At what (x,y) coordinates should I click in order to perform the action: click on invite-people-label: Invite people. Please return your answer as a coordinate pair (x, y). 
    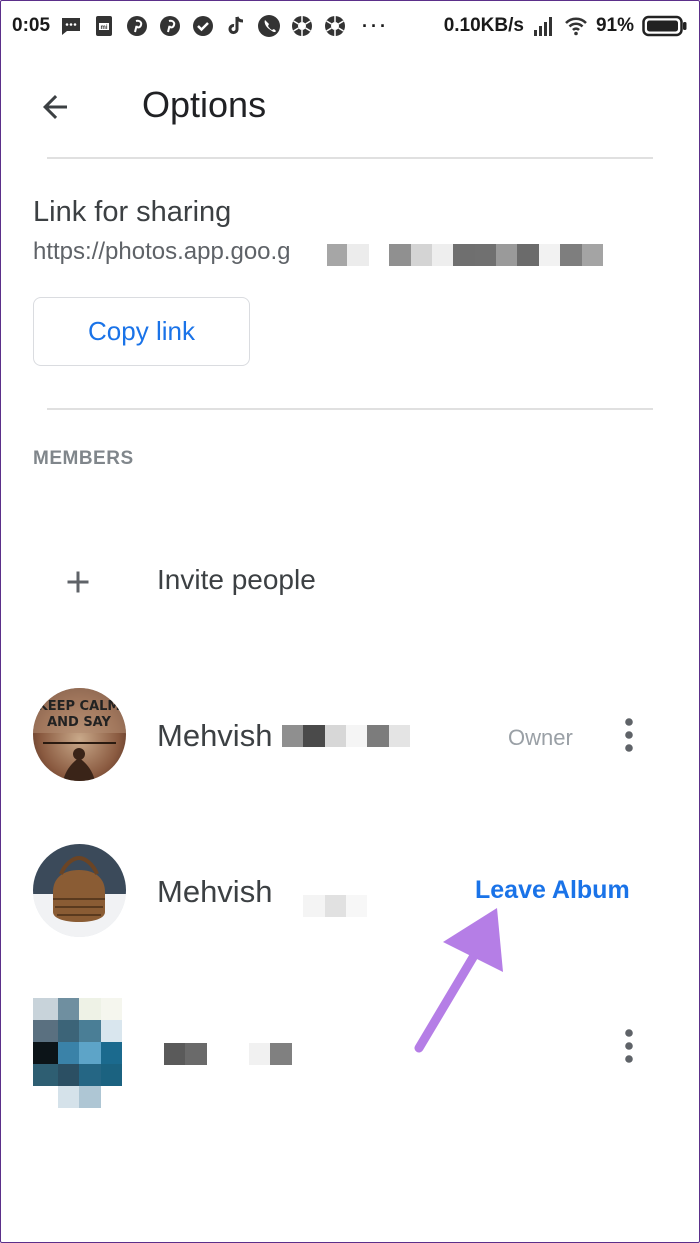
    Looking at the image, I should click on (236, 579).